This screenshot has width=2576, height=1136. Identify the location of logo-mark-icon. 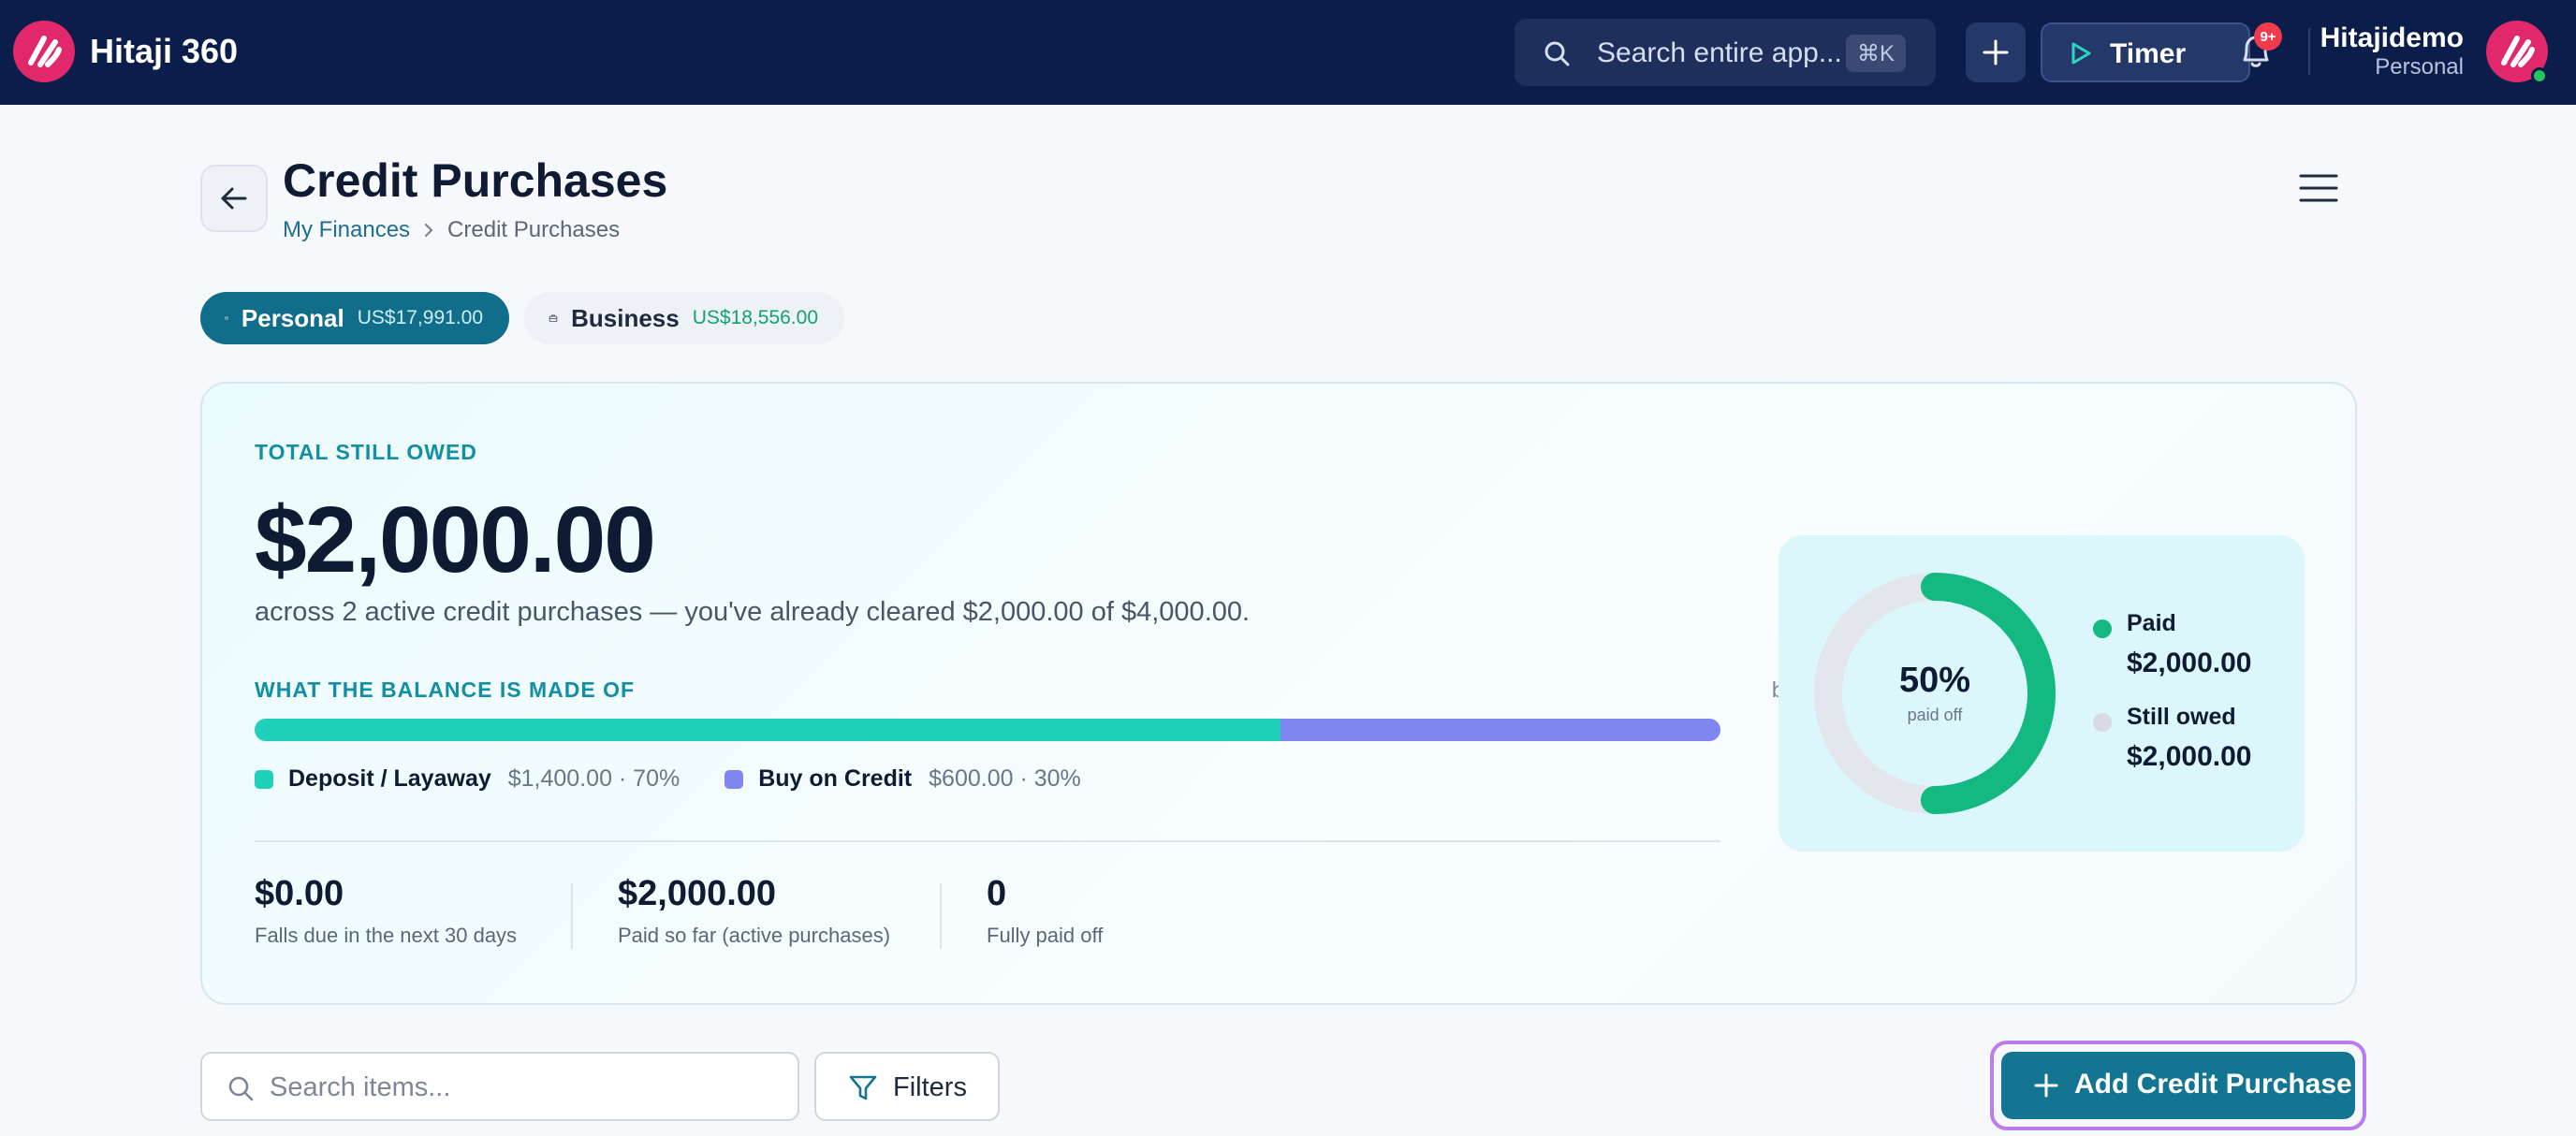
(45, 51).